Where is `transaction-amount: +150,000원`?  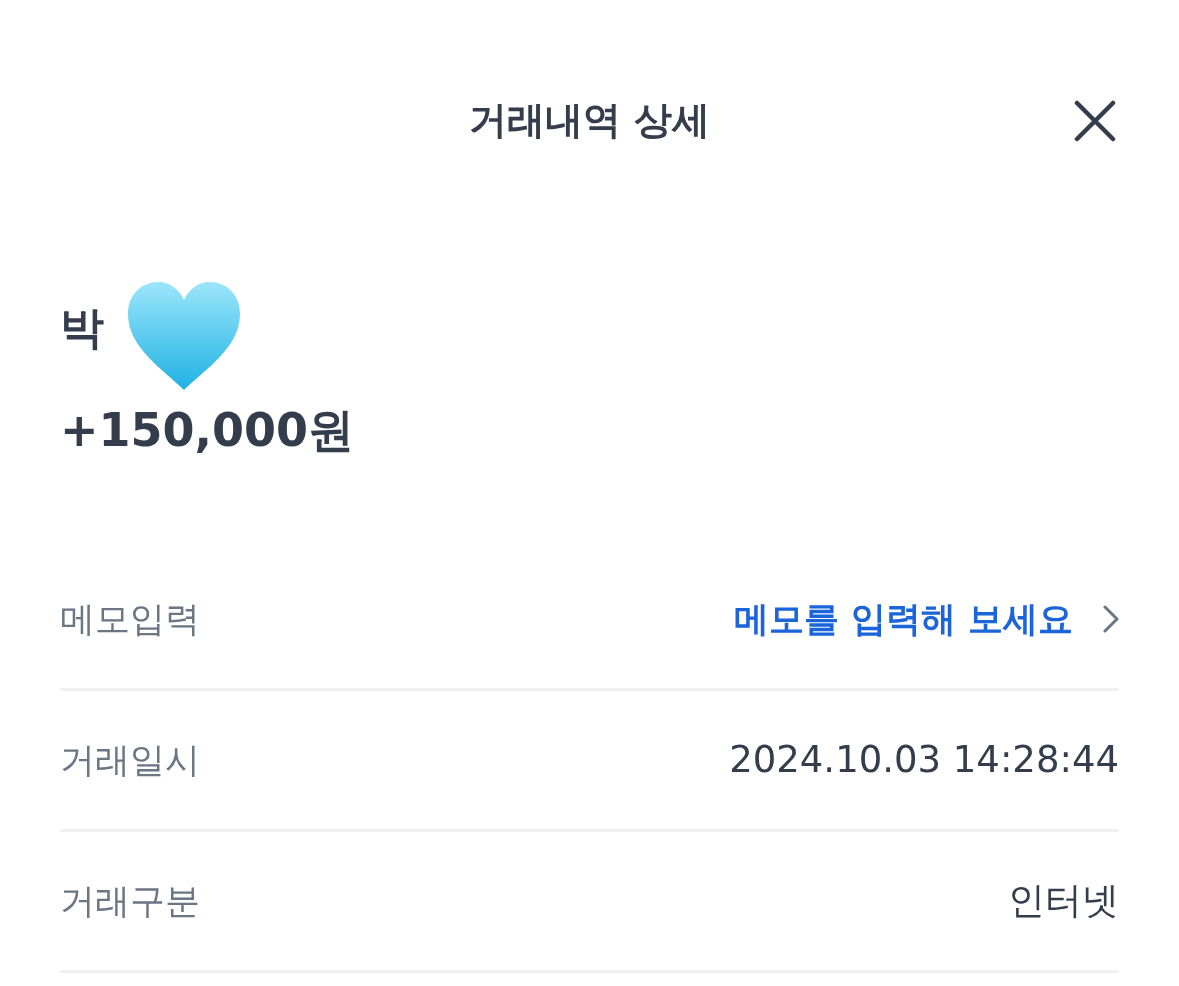 transaction-amount: +150,000원 is located at coordinates (208, 430).